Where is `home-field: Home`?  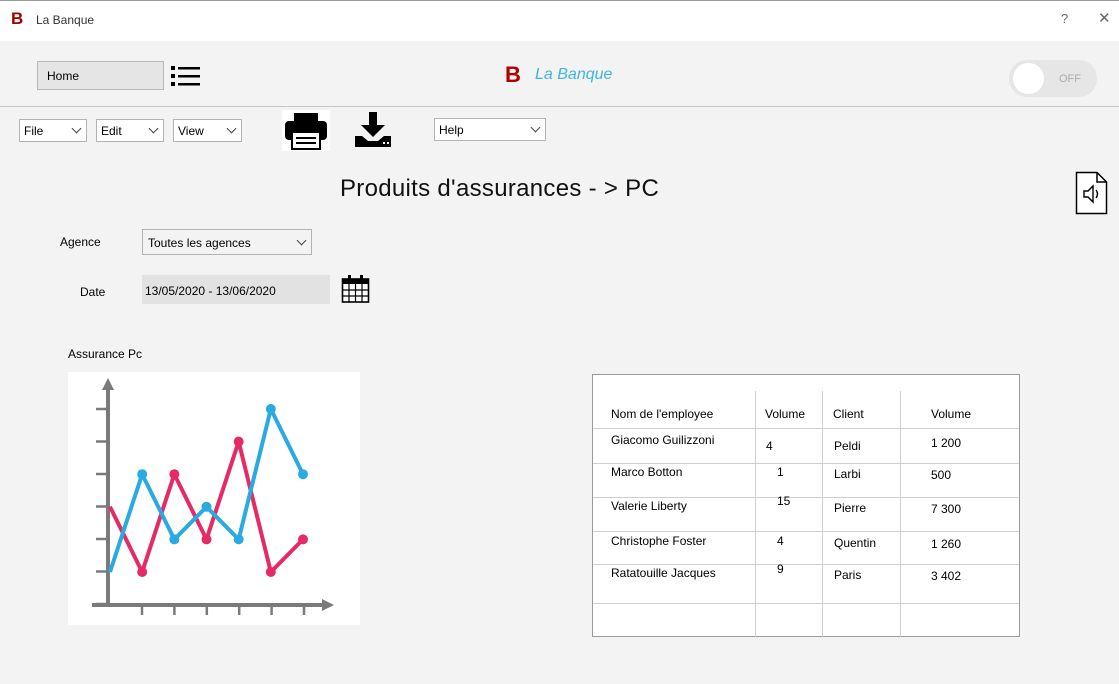 home-field: Home is located at coordinates (100, 75).